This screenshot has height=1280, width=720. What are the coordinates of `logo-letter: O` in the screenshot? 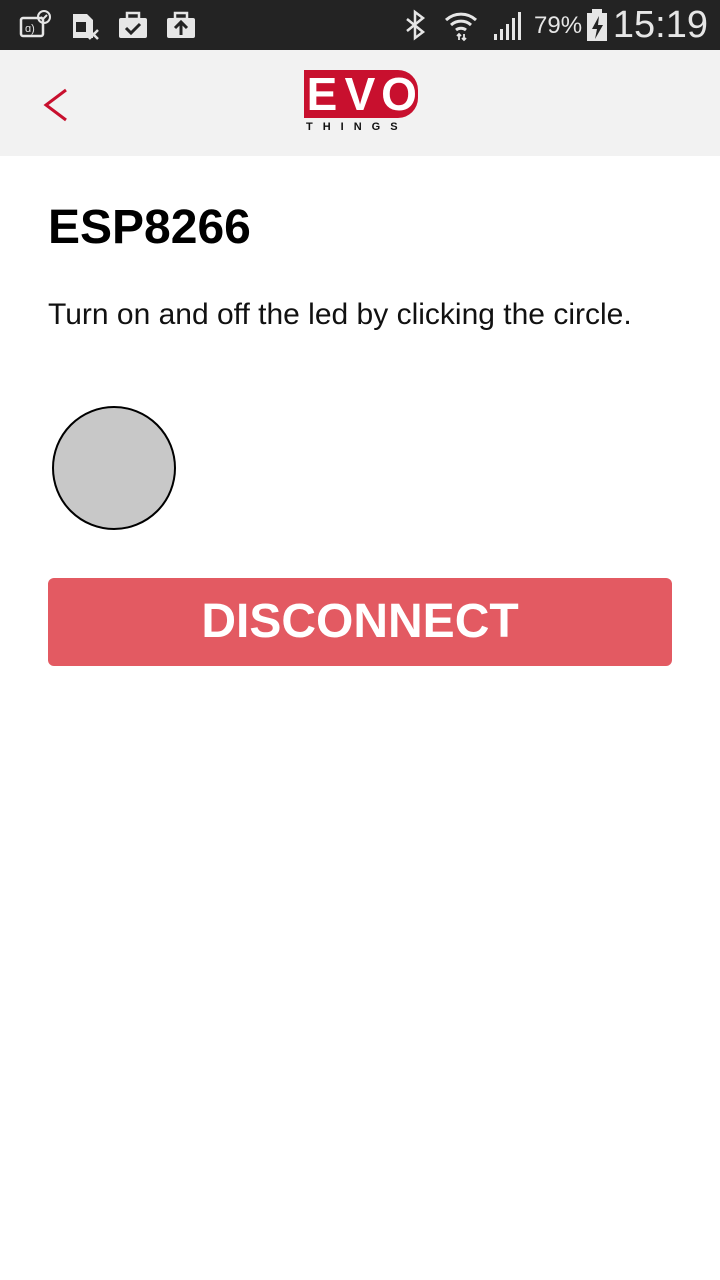 It's located at (399, 94).